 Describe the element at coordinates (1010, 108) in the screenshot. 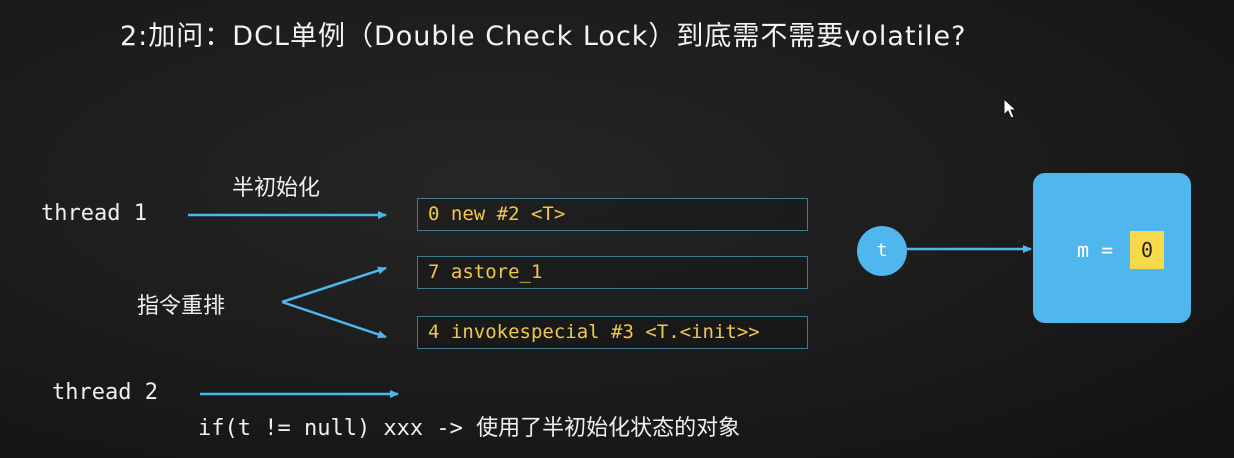

I see `mouse-cursor-icon` at that location.